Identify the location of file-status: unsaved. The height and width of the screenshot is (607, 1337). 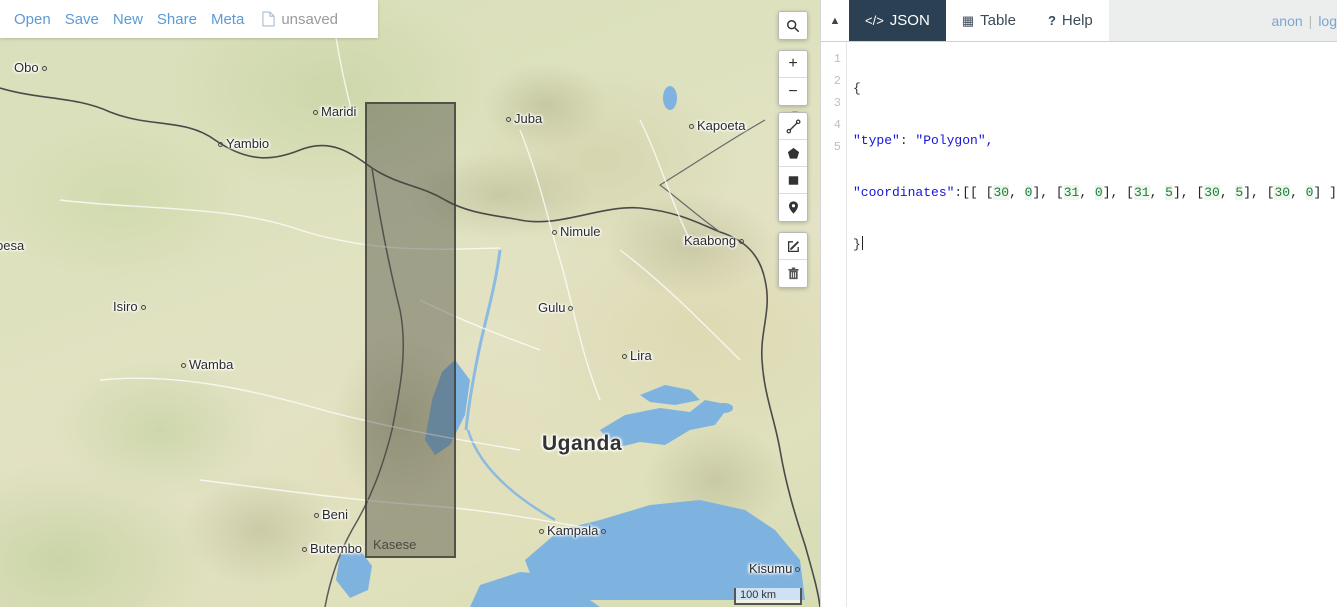
(300, 19).